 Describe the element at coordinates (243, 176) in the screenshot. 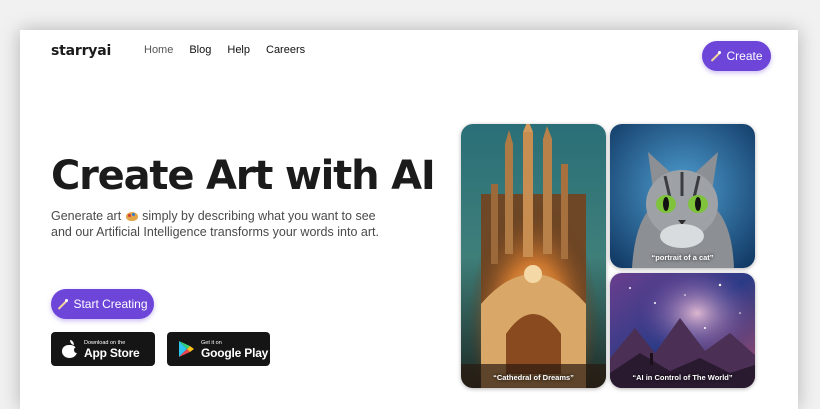

I see `hero-title: Create Art with AI` at that location.